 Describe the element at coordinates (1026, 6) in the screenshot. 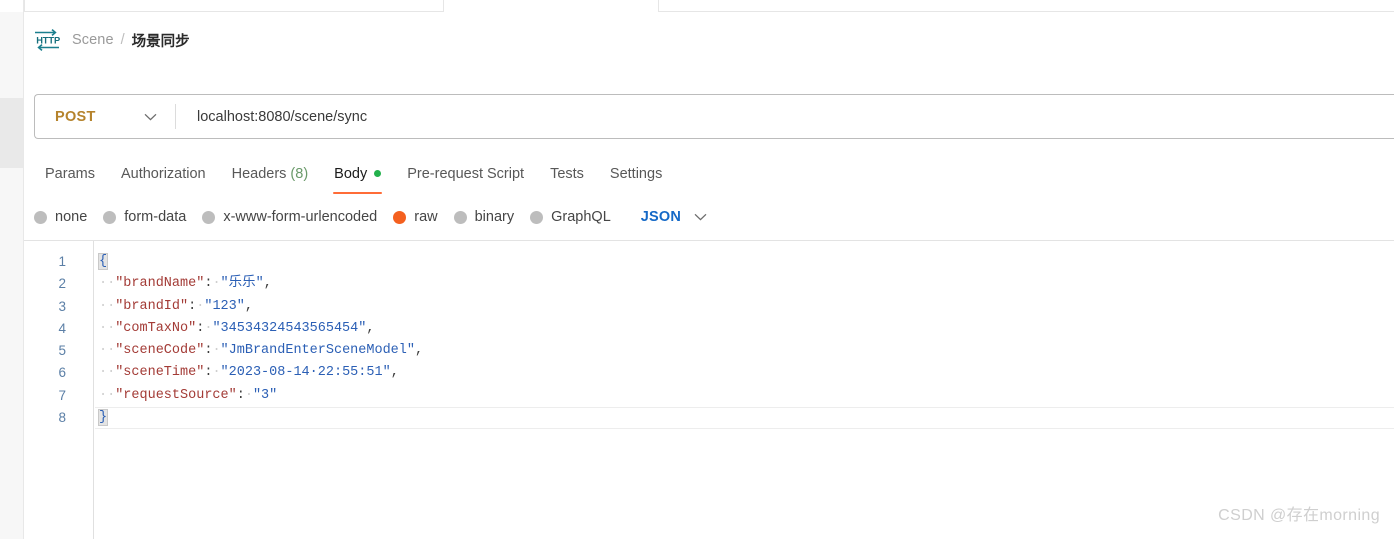

I see `tab-remnant-right` at that location.